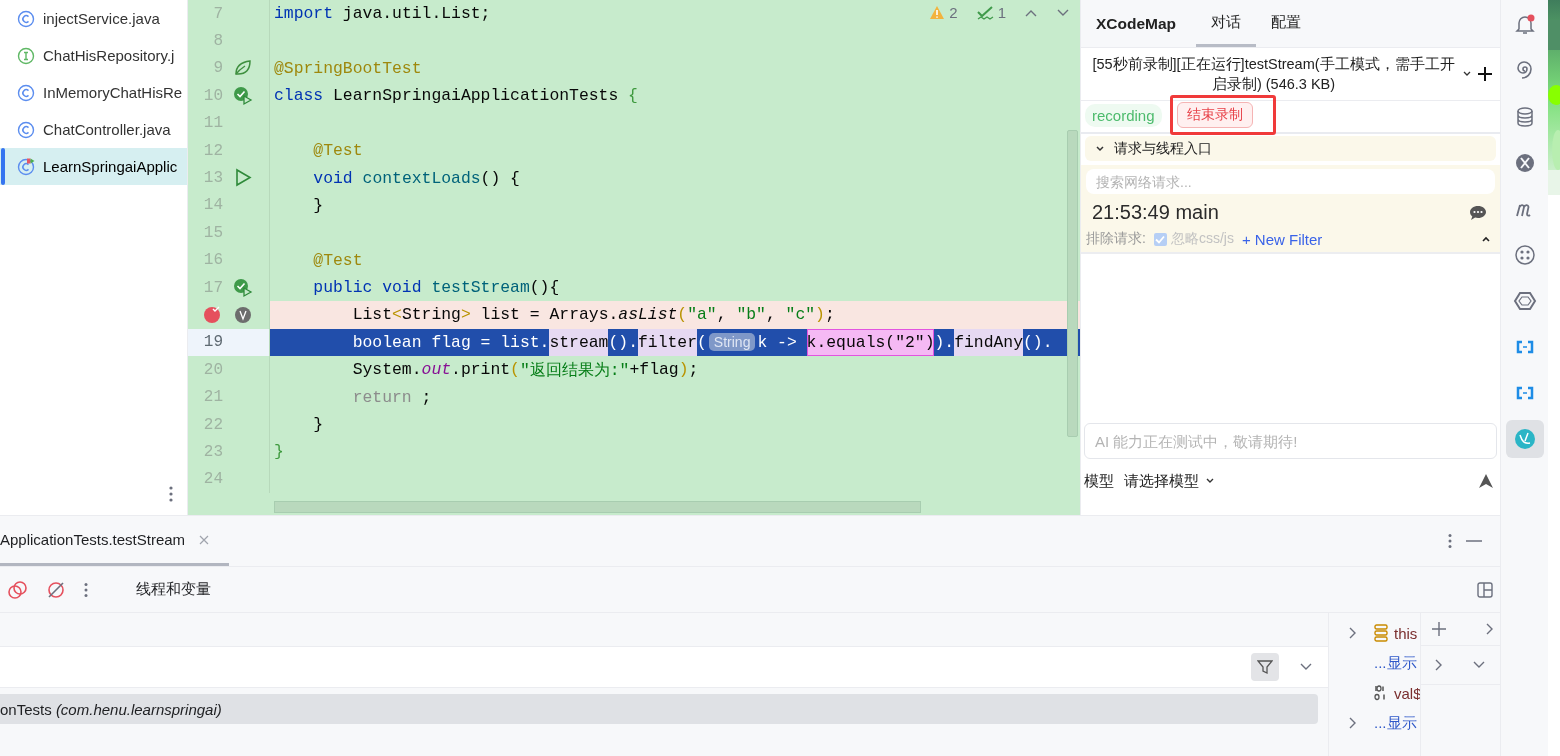  Describe the element at coordinates (1406, 633) in the screenshot. I see `variable-name: this` at that location.